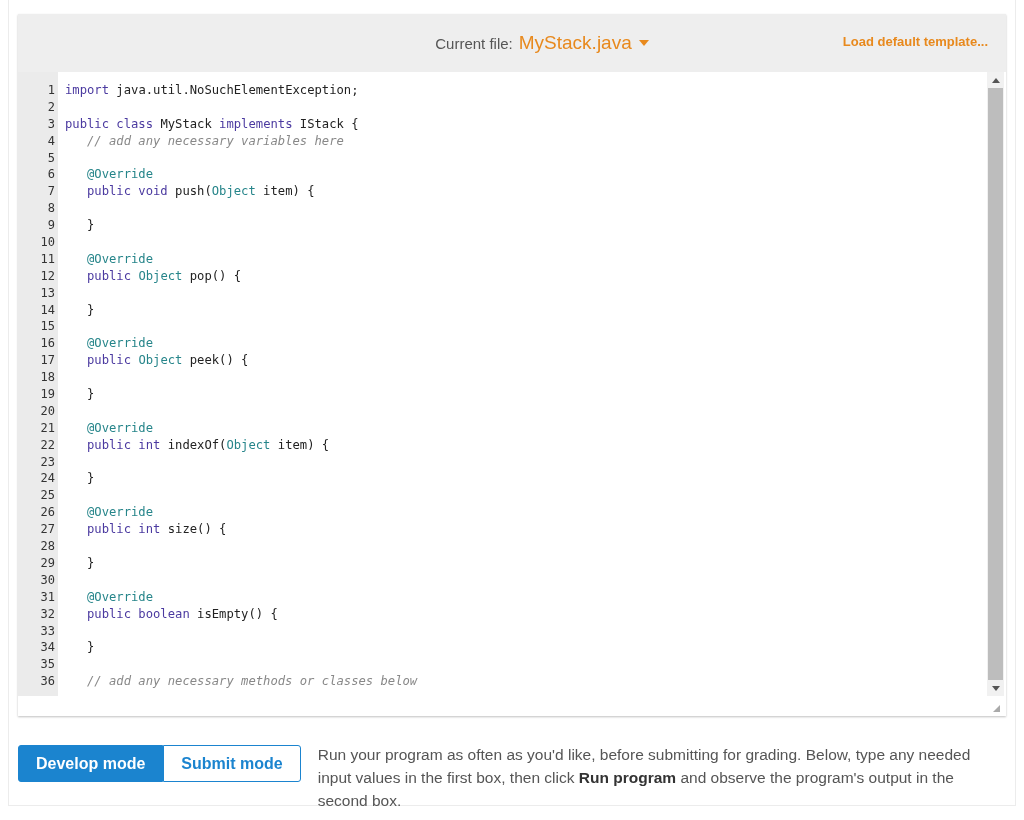 This screenshot has height=820, width=1024. What do you see at coordinates (51, 191) in the screenshot?
I see `line-number: 7` at bounding box center [51, 191].